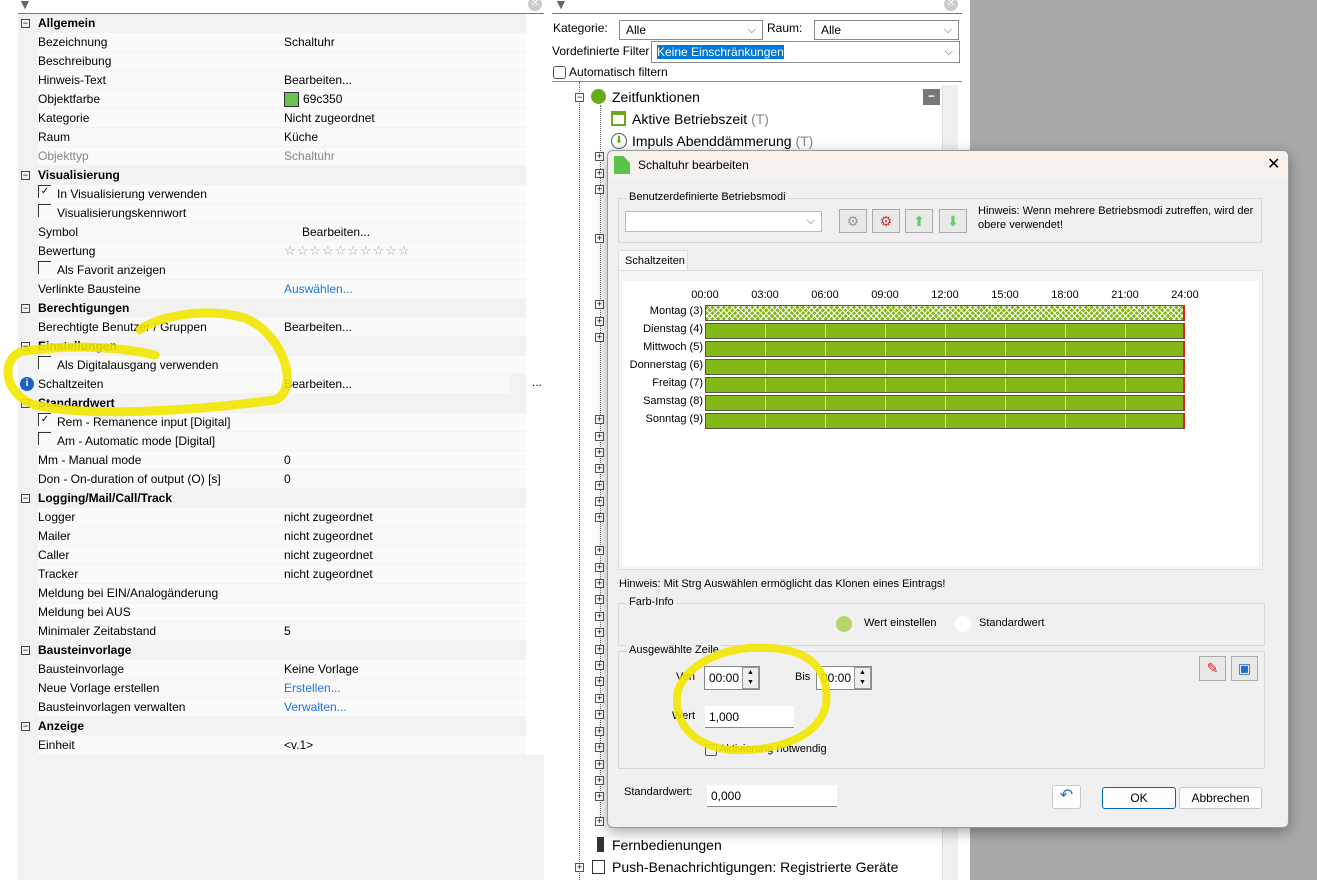 This screenshot has width=1317, height=880. Describe the element at coordinates (1273, 165) in the screenshot. I see `close-icon: ✕` at that location.